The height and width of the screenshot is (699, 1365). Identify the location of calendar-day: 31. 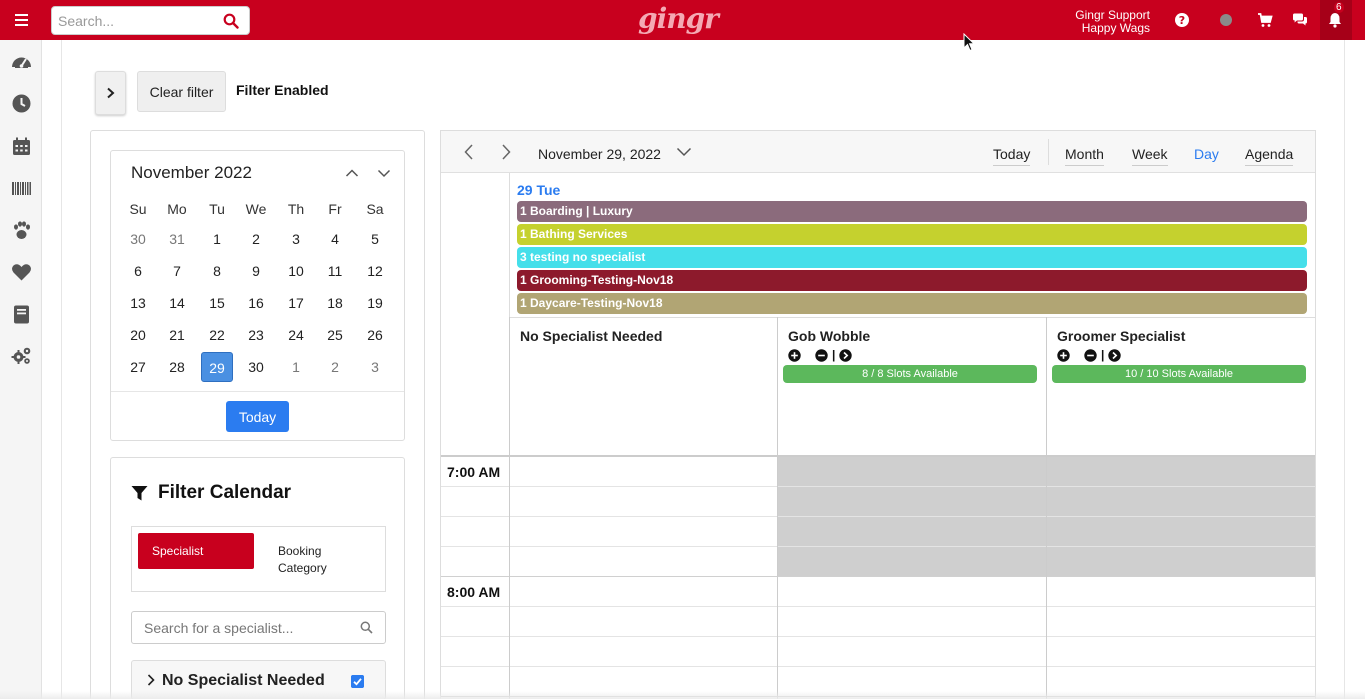
(177, 239).